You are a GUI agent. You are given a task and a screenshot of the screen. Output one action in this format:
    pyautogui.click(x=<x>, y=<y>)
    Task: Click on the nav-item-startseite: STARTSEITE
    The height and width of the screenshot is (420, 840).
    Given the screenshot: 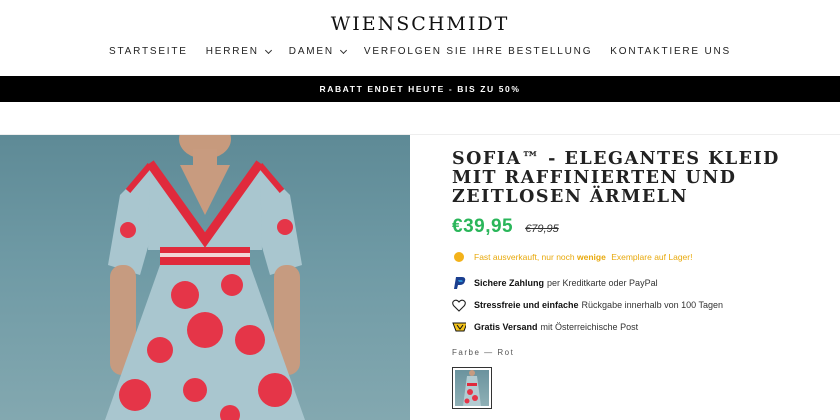 What is the action you would take?
    pyautogui.click(x=148, y=51)
    